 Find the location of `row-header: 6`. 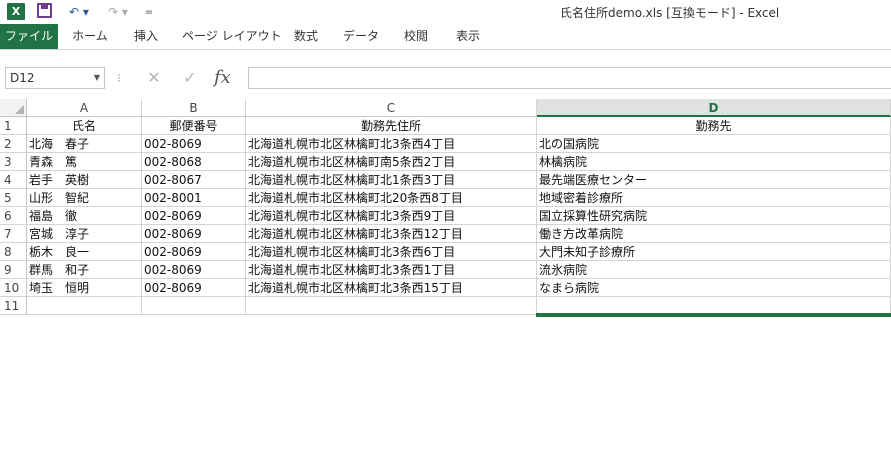

row-header: 6 is located at coordinates (13, 216).